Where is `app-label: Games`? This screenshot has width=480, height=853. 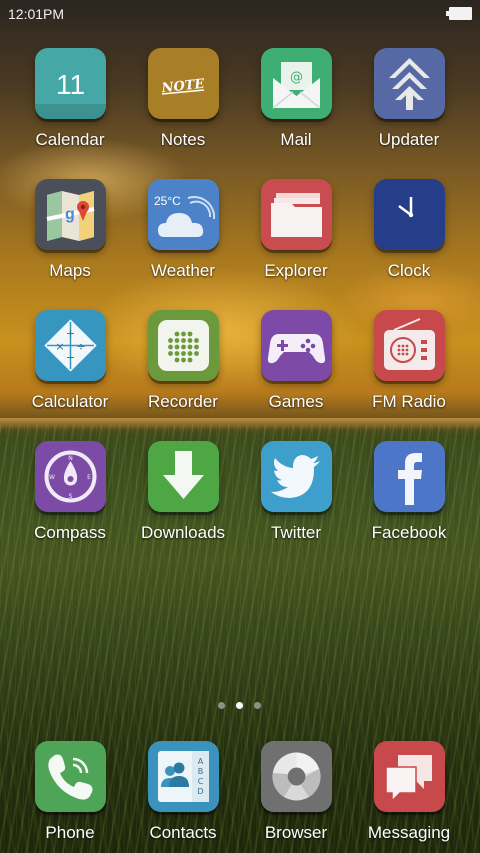 app-label: Games is located at coordinates (296, 401).